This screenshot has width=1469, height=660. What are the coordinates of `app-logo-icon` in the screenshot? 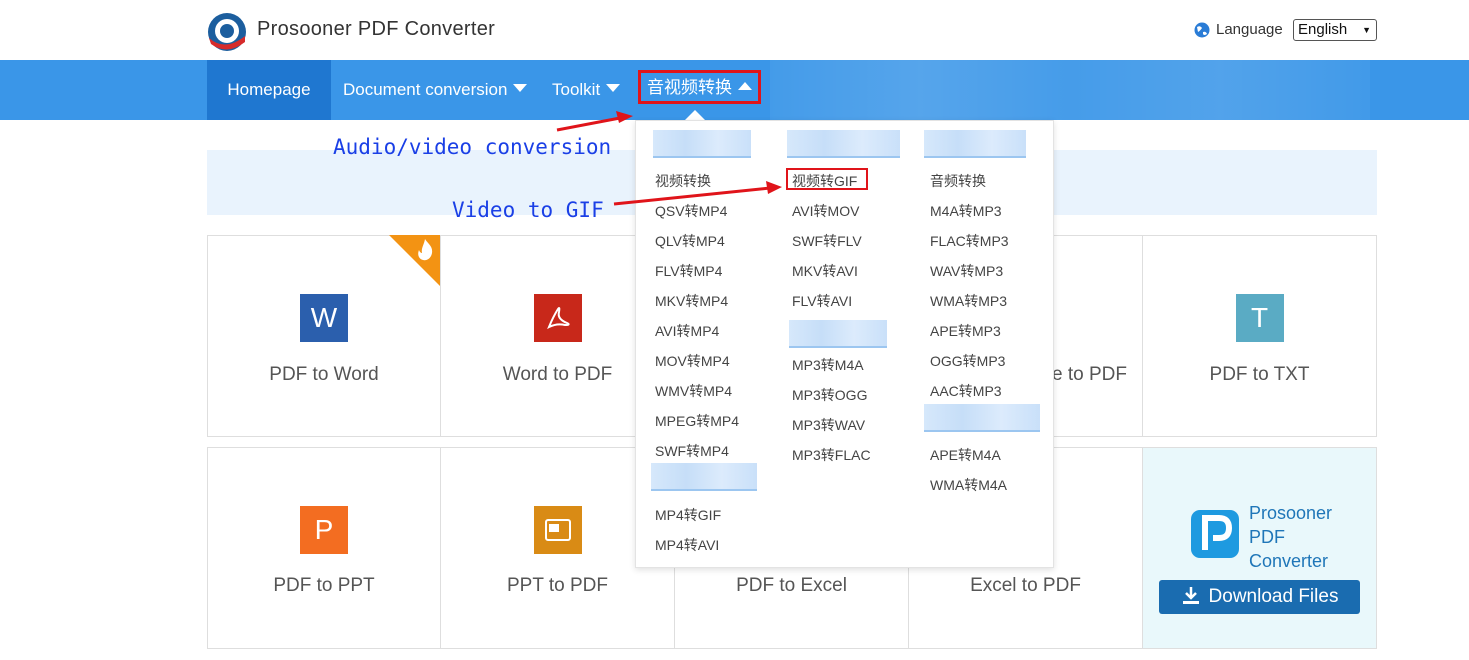 It's located at (227, 32).